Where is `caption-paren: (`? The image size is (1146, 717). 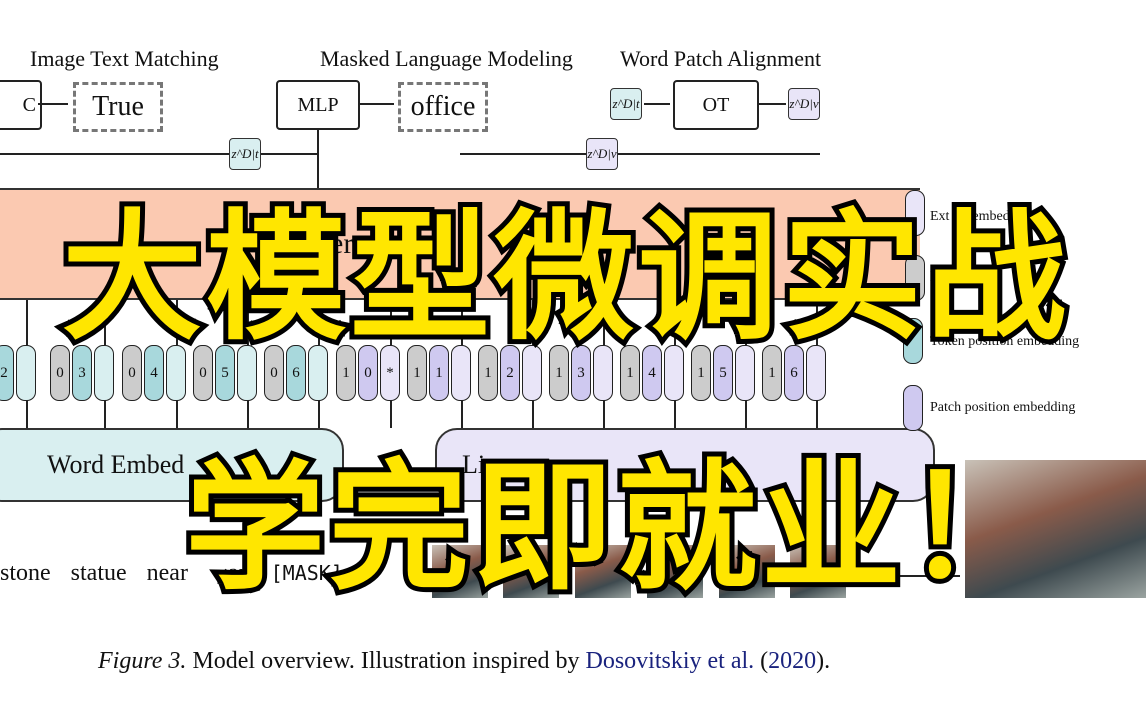 caption-paren: ( is located at coordinates (761, 661).